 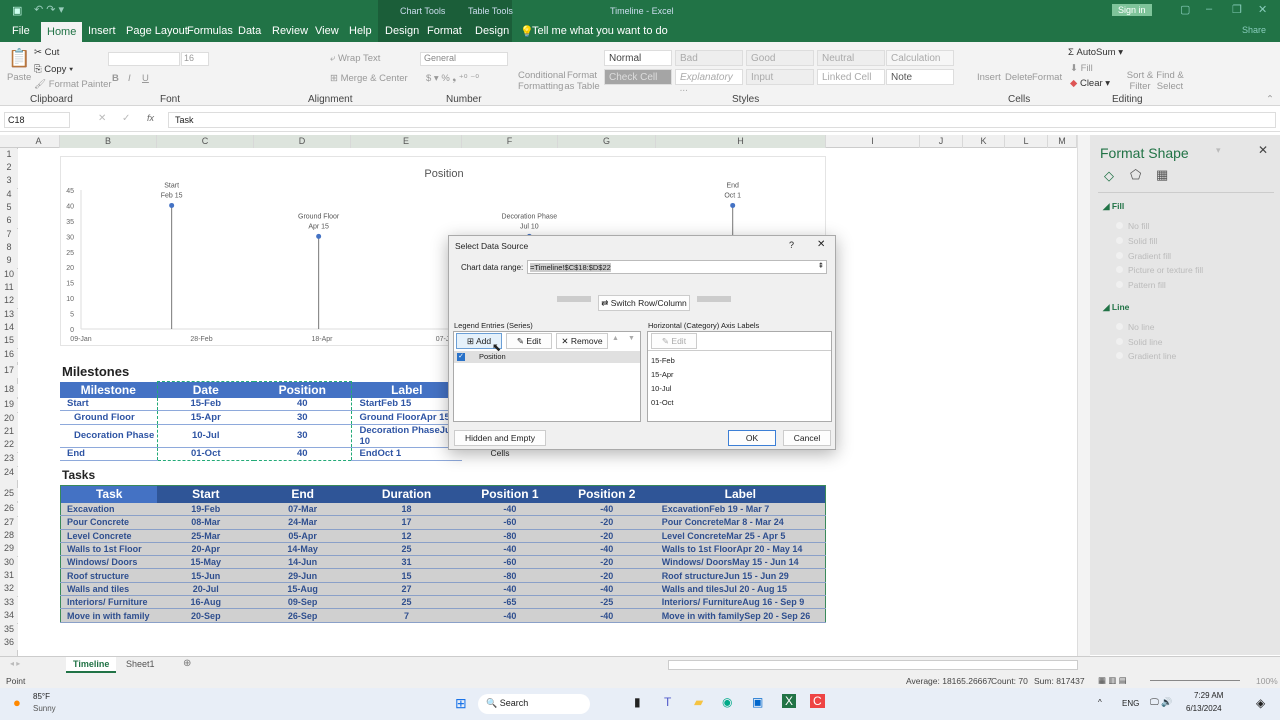 I want to click on table-cell: Pour Concrete, so click(x=109, y=522).